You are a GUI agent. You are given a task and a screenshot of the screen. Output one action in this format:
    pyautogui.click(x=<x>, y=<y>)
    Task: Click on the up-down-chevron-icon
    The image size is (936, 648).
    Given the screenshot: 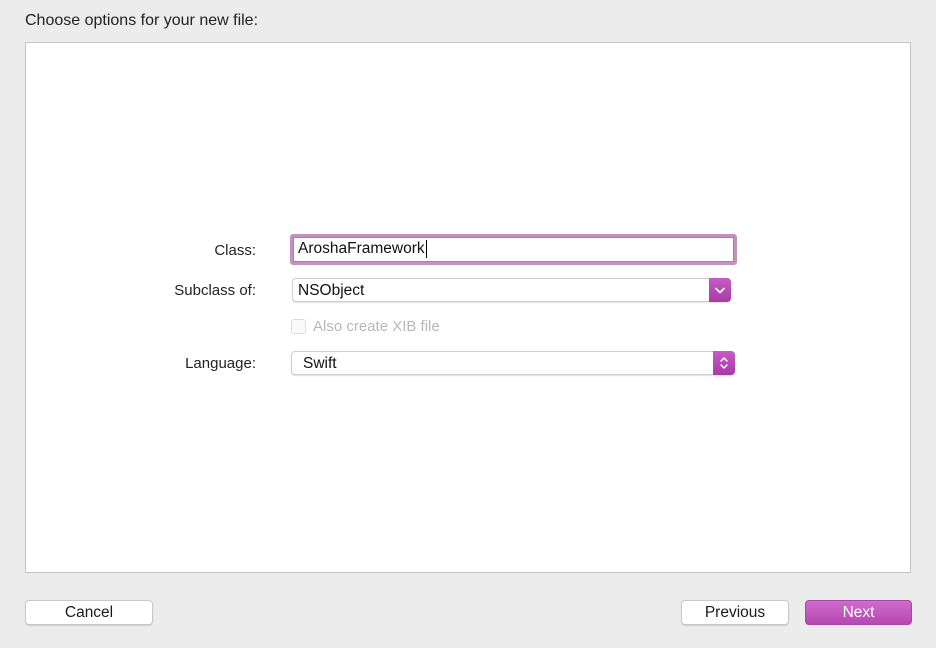 What is the action you would take?
    pyautogui.click(x=724, y=363)
    